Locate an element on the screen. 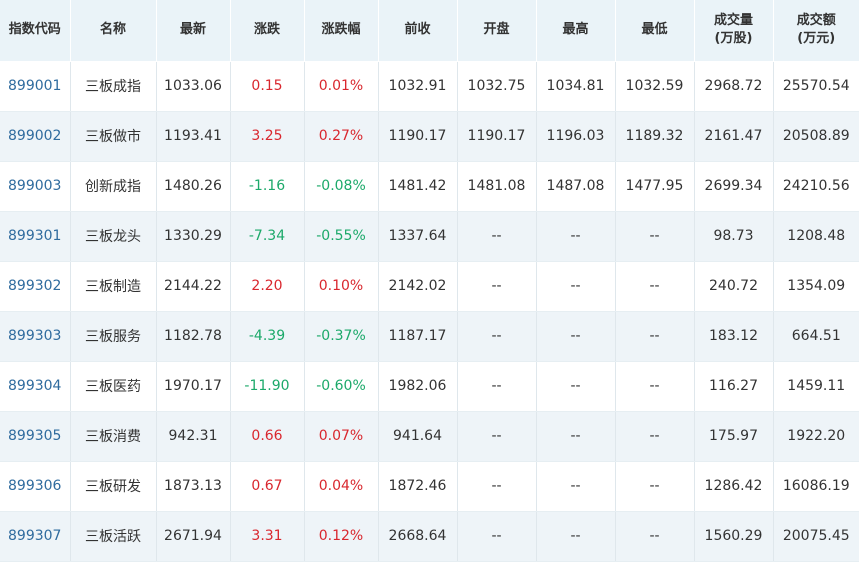  price-change: 3.25 is located at coordinates (267, 136).